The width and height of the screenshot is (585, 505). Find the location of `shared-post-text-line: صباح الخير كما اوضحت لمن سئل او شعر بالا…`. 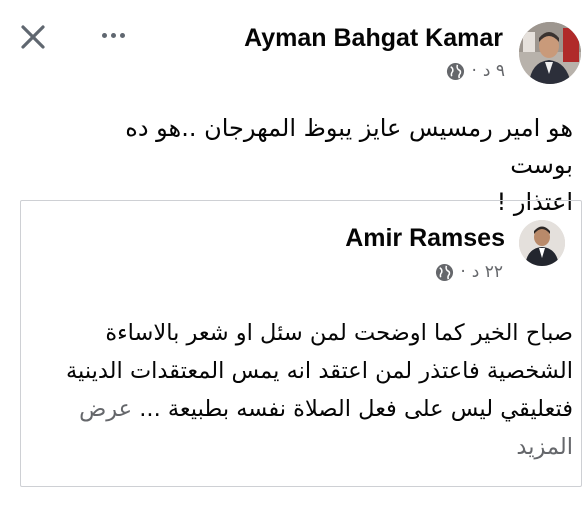

shared-post-text-line: صباح الخير كما اوضحت لمن سئل او شعر بالا… is located at coordinates (339, 333).